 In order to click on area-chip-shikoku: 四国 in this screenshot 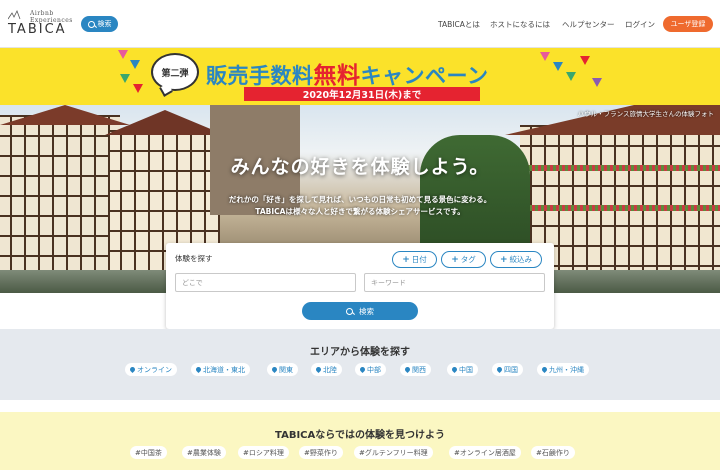, I will do `click(507, 369)`.